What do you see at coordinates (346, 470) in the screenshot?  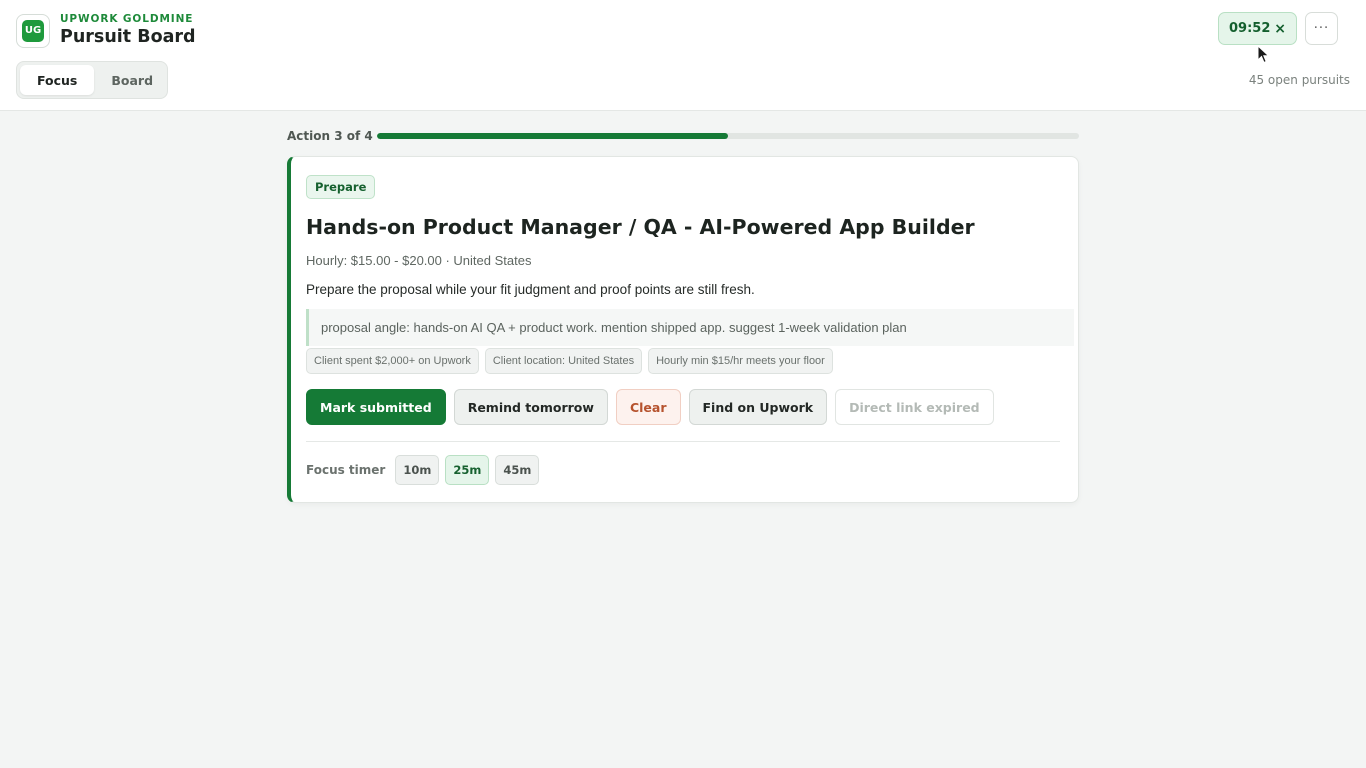 I see `focus-timer-label: Focus timer` at bounding box center [346, 470].